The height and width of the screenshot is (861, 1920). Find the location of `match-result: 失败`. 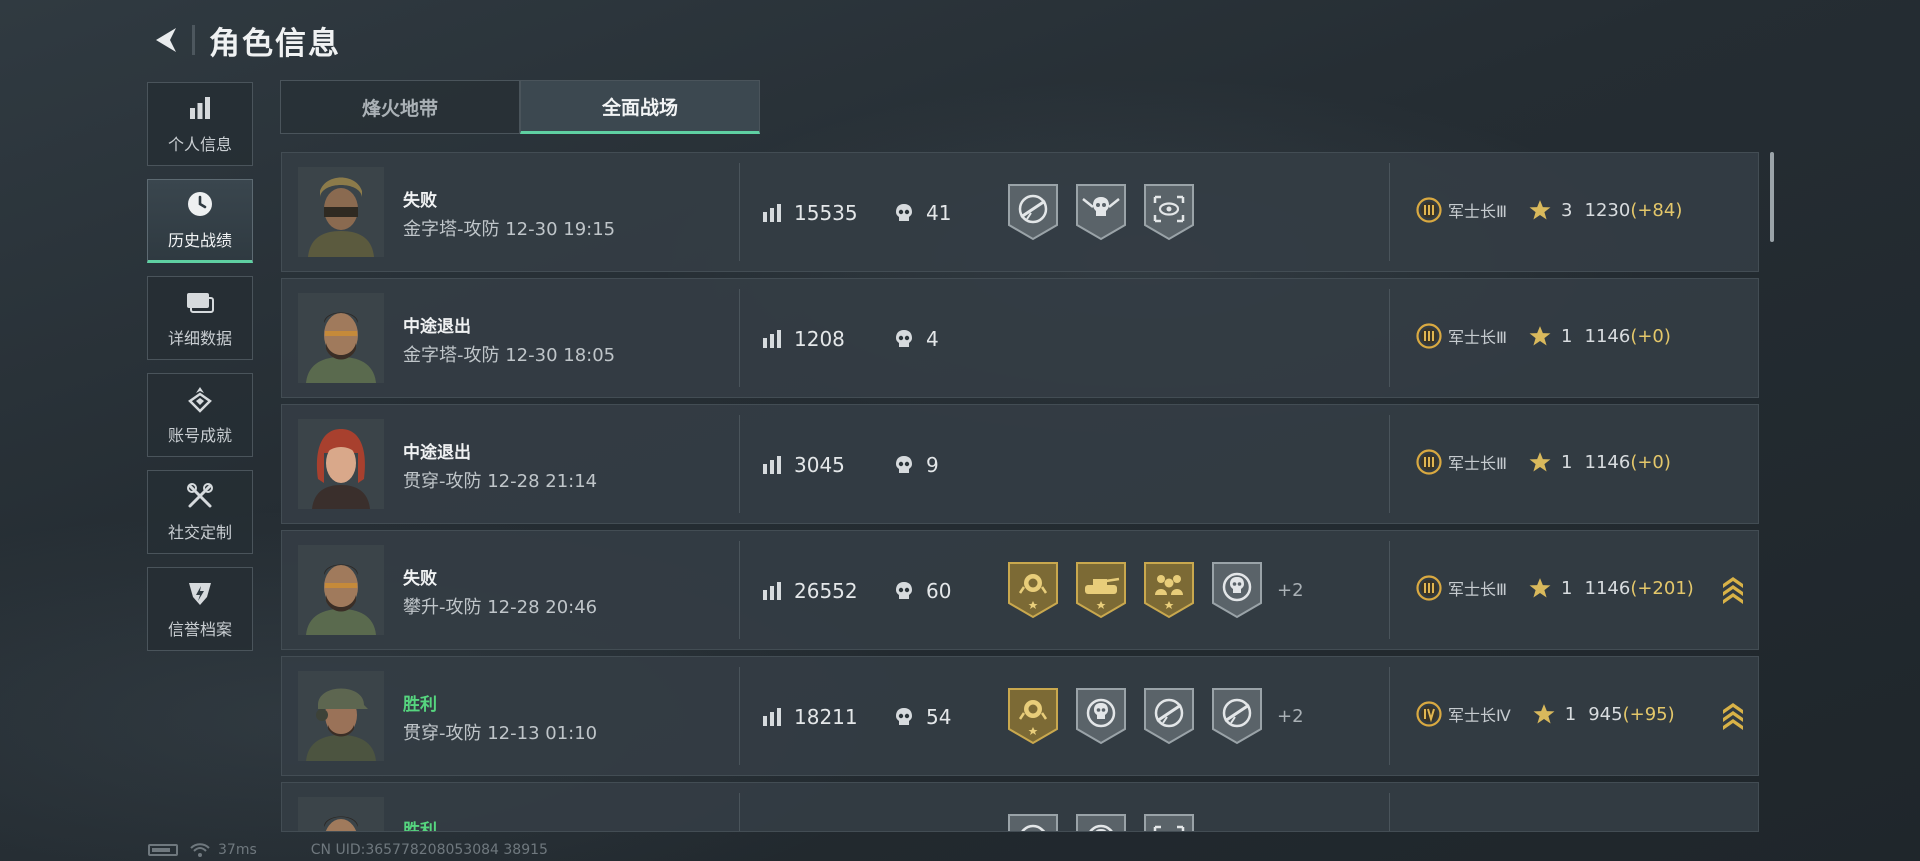

match-result: 失败 is located at coordinates (420, 201).